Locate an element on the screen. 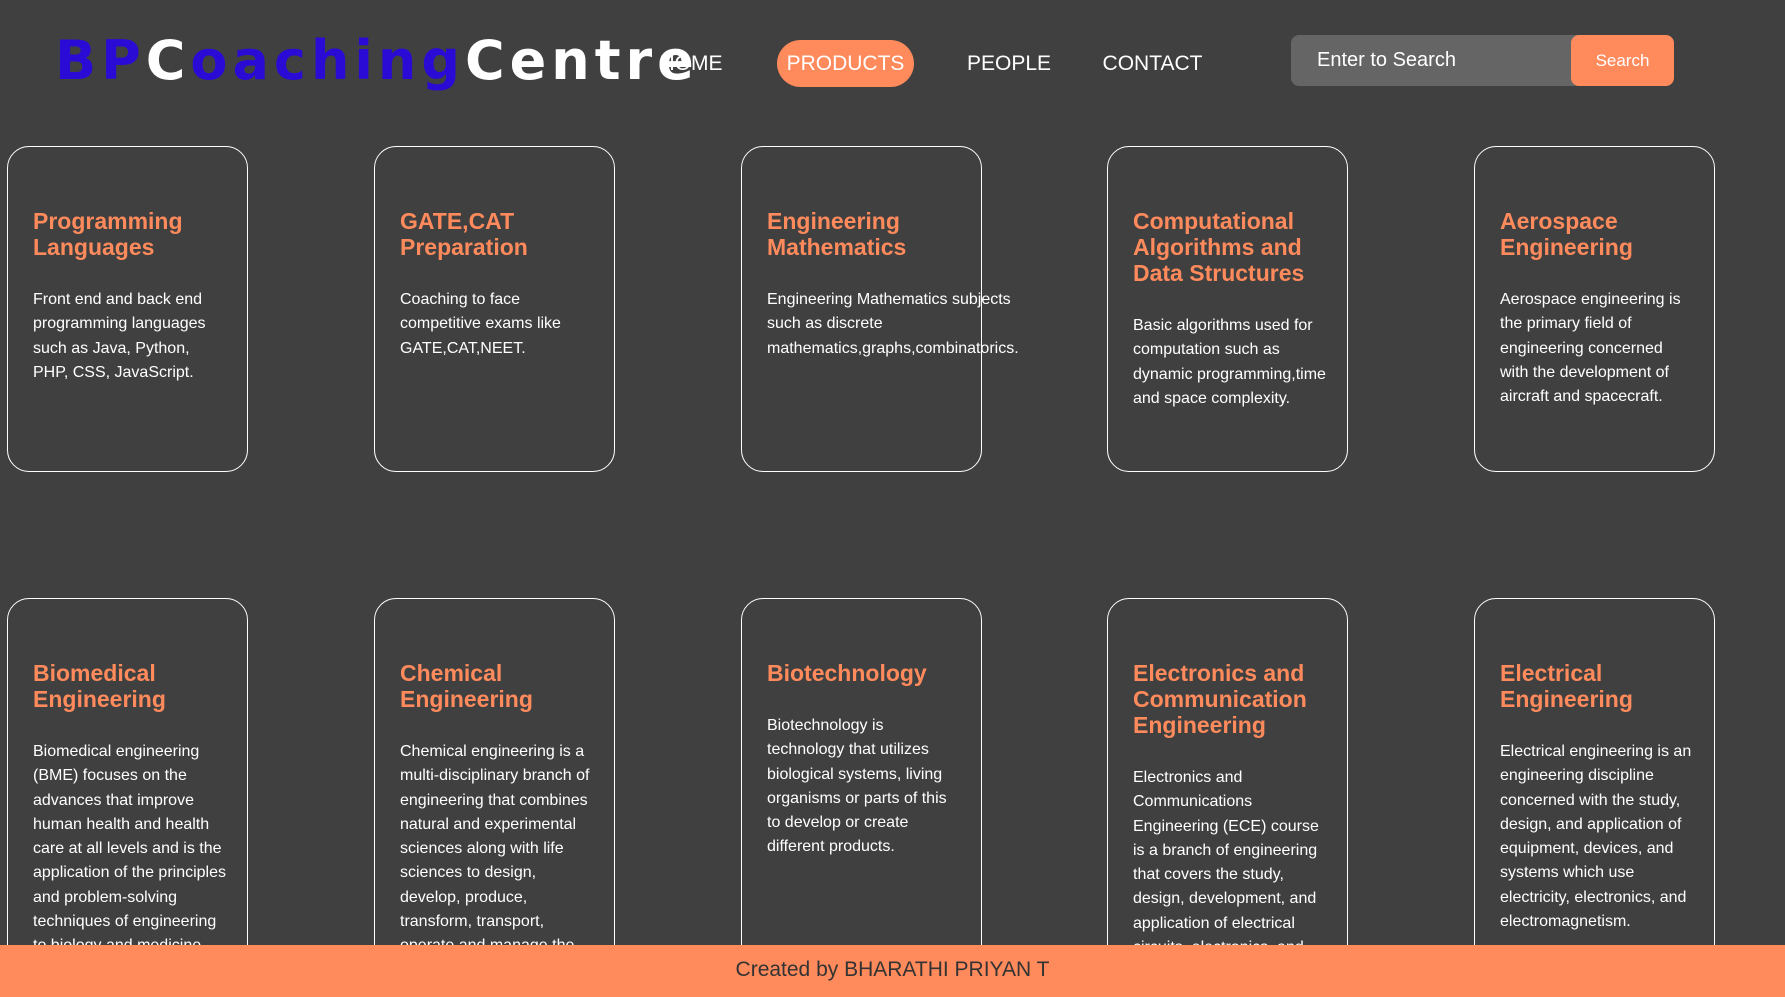 This screenshot has height=997, width=1785. card-title: Engineering Mathematics is located at coordinates (837, 234).